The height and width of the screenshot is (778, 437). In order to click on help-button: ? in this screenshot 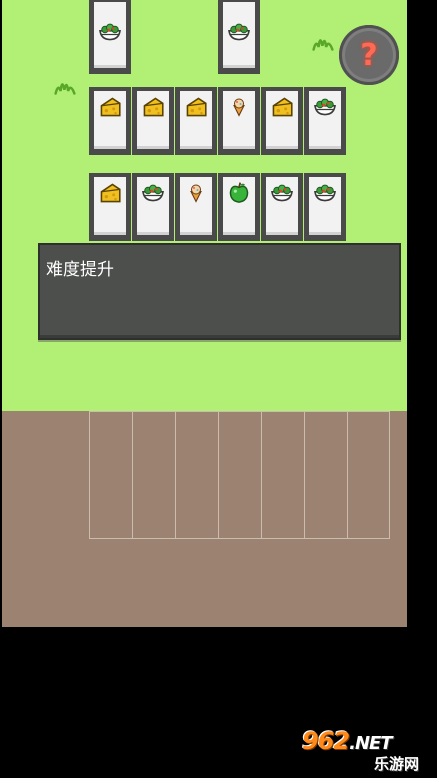, I will do `click(369, 55)`.